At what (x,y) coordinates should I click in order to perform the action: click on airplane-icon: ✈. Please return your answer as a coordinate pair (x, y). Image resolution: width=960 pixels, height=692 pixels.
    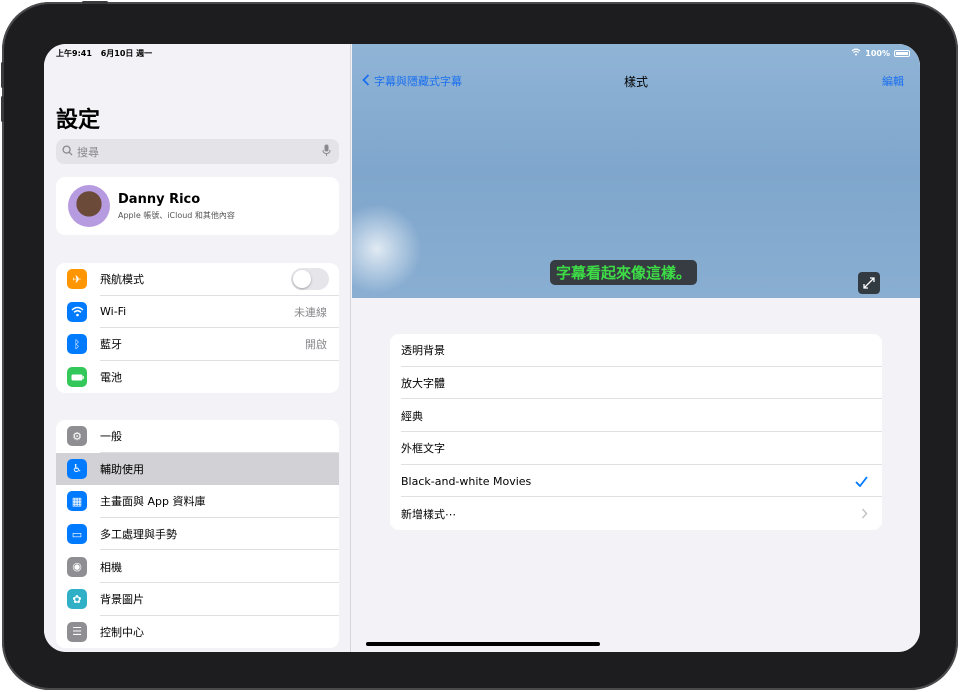
    Looking at the image, I should click on (77, 279).